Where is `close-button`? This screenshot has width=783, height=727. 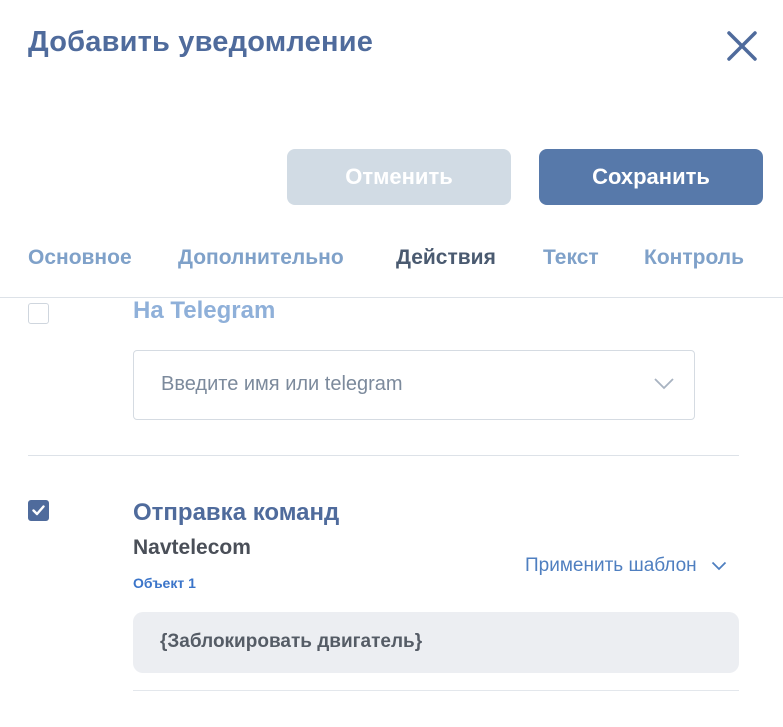
close-button is located at coordinates (742, 46).